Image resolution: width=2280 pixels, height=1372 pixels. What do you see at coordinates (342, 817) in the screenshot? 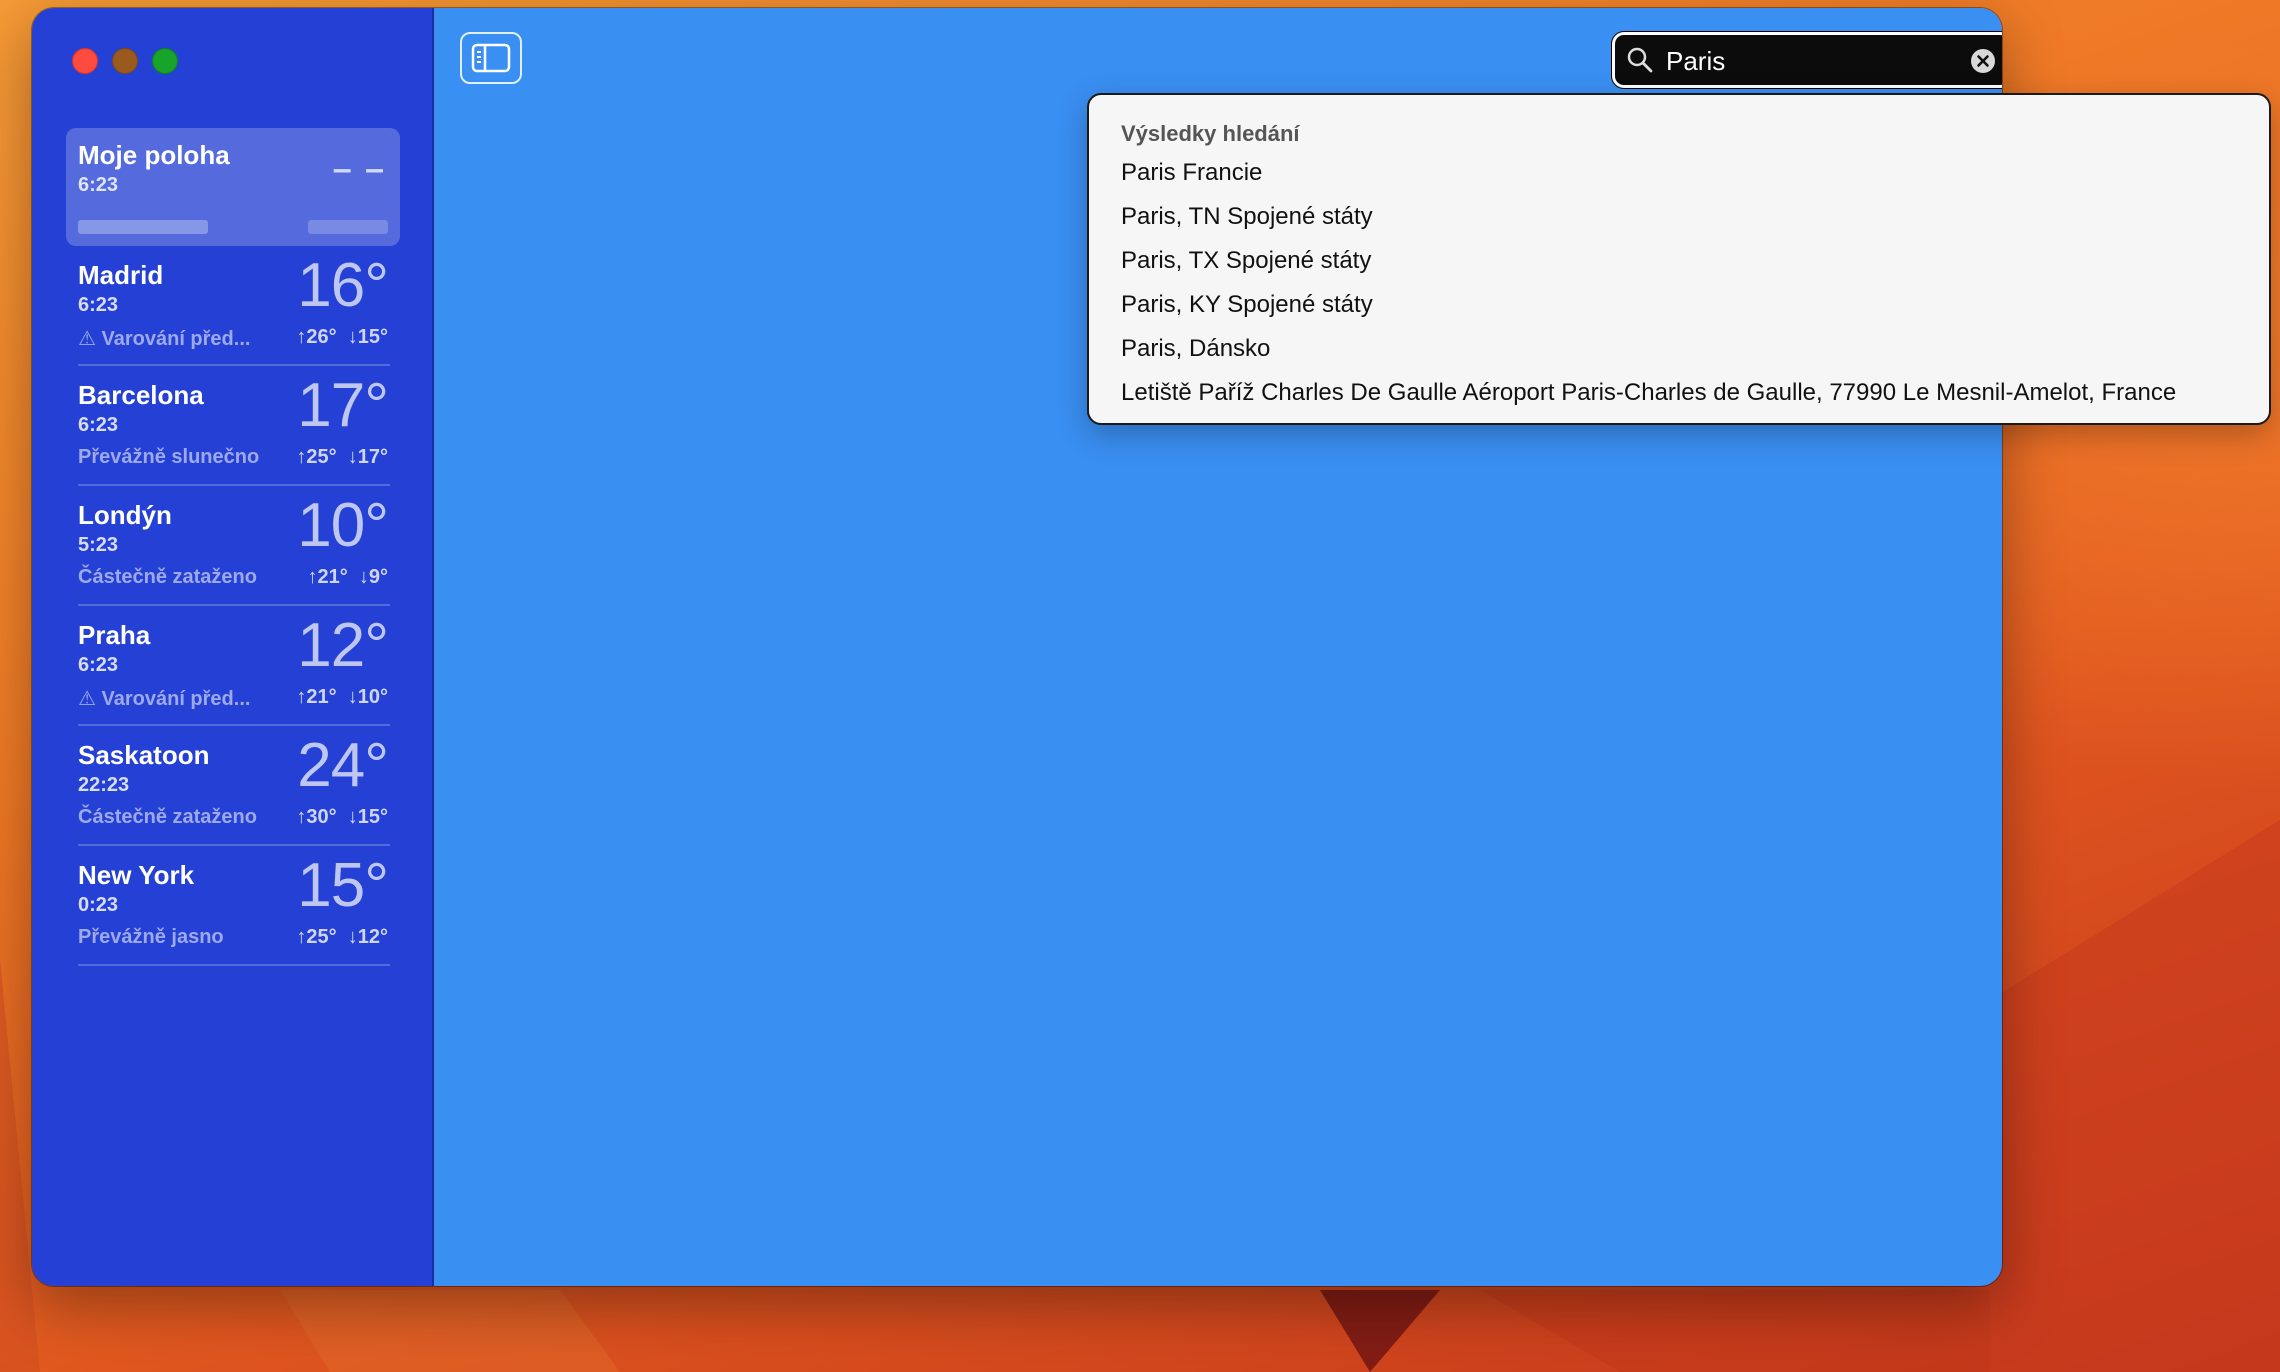
I see `location-high-low: ↑30° ↓15°` at bounding box center [342, 817].